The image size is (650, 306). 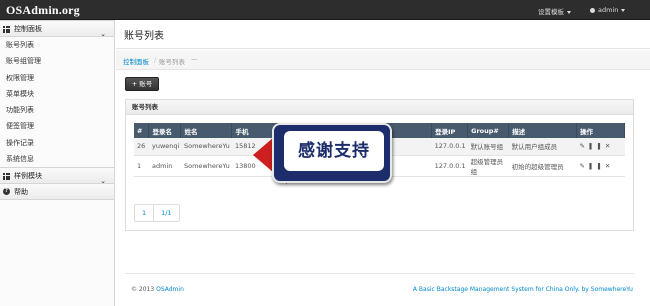 I want to click on column-header: 操作, so click(x=601, y=130).